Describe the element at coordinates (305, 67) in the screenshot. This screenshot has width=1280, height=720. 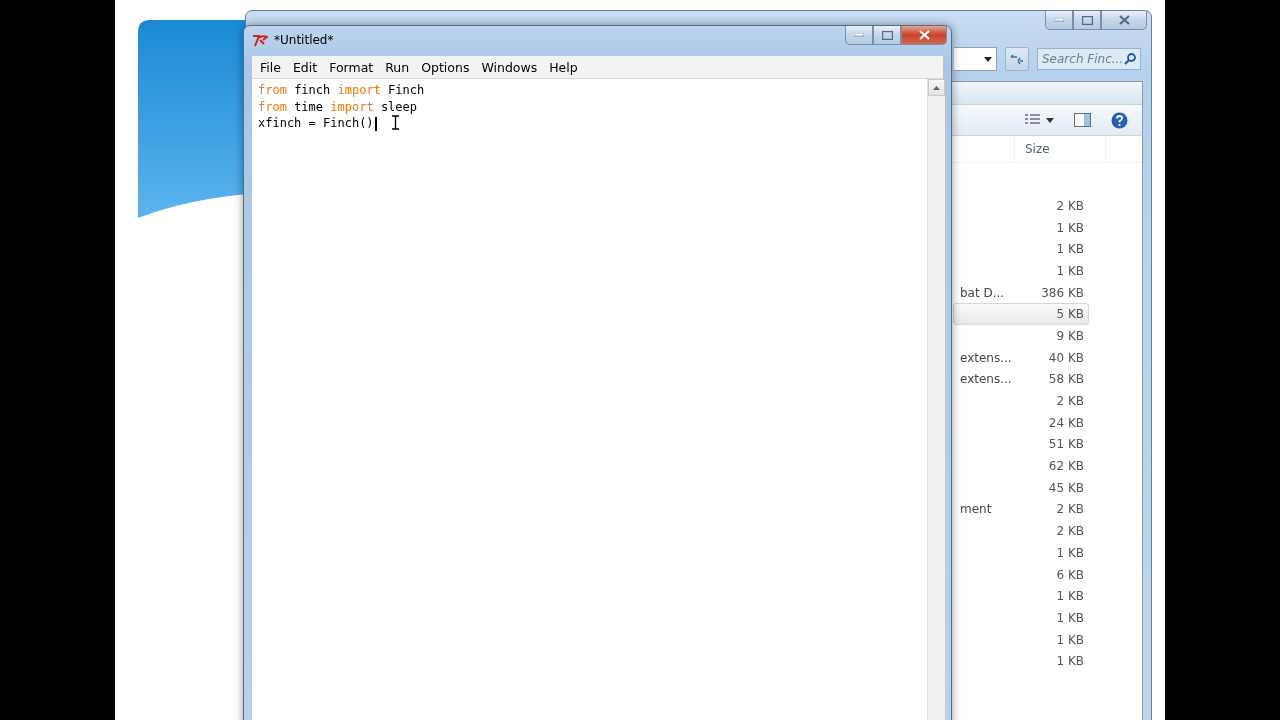
I see `menu-item: Edit` at that location.